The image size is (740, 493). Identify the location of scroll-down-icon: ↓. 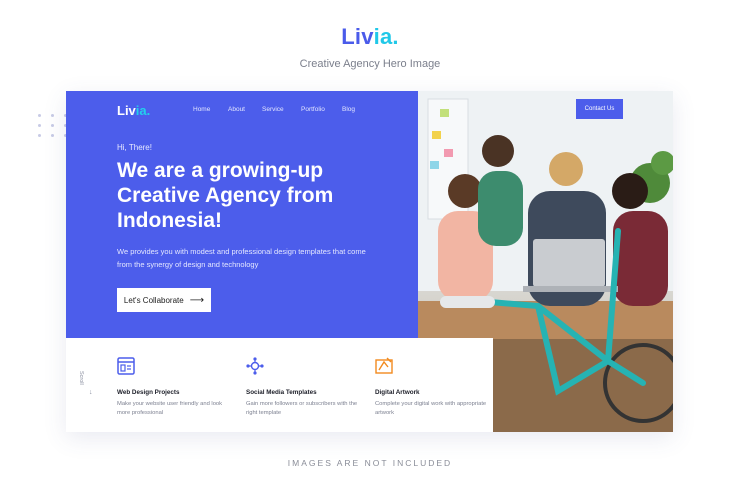
(91, 392).